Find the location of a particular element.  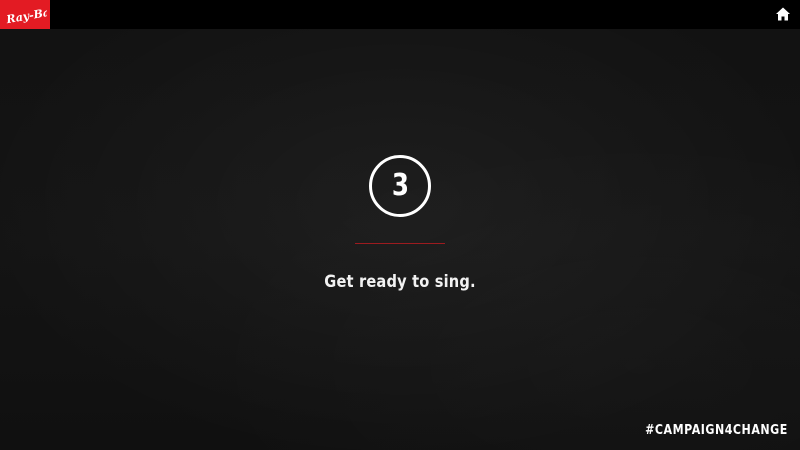

svg-text: Ray-Ban is located at coordinates (25, 15).